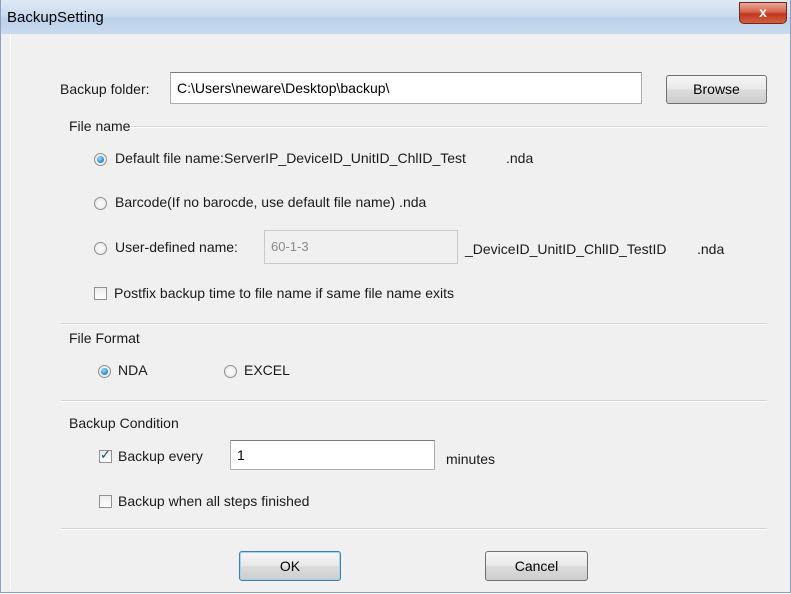  What do you see at coordinates (290, 566) in the screenshot?
I see `ok-button: OK` at bounding box center [290, 566].